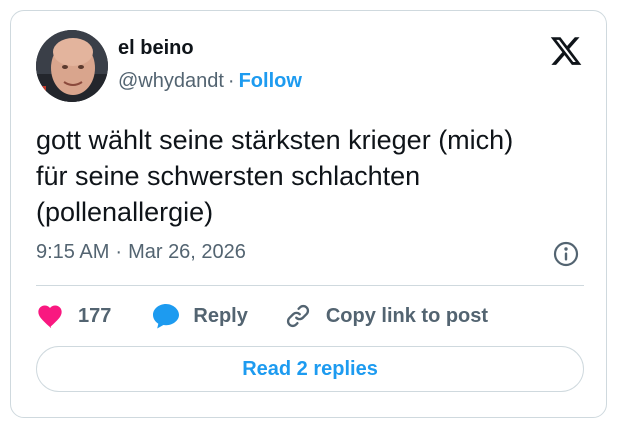 Image resolution: width=620 pixels, height=430 pixels. Describe the element at coordinates (187, 252) in the screenshot. I see `tweet-date: Mar 26, 2026` at that location.